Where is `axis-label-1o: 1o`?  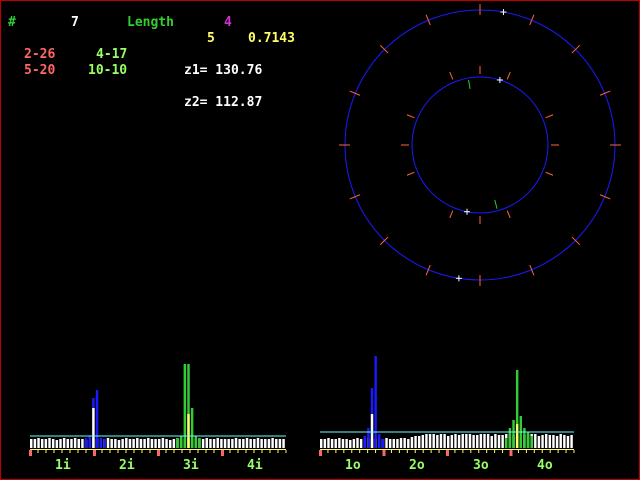 axis-label-1o: 1o is located at coordinates (353, 465).